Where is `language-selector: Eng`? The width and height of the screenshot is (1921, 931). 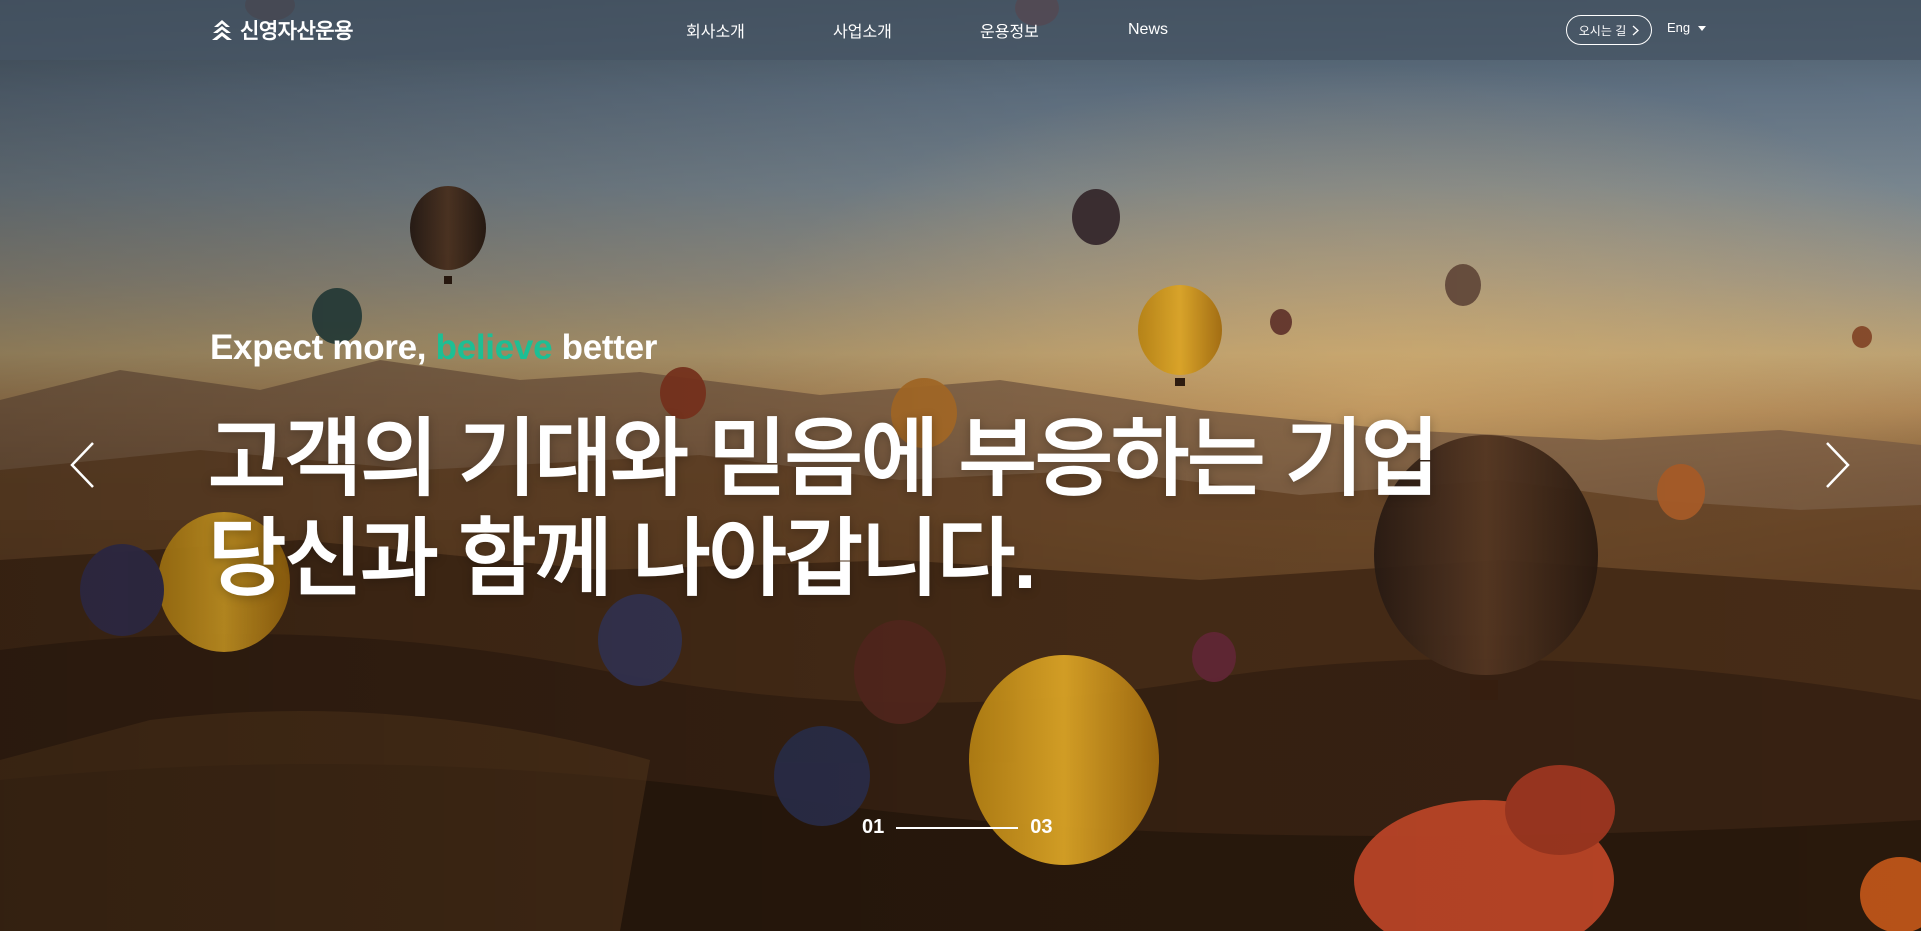 language-selector: Eng is located at coordinates (1687, 27).